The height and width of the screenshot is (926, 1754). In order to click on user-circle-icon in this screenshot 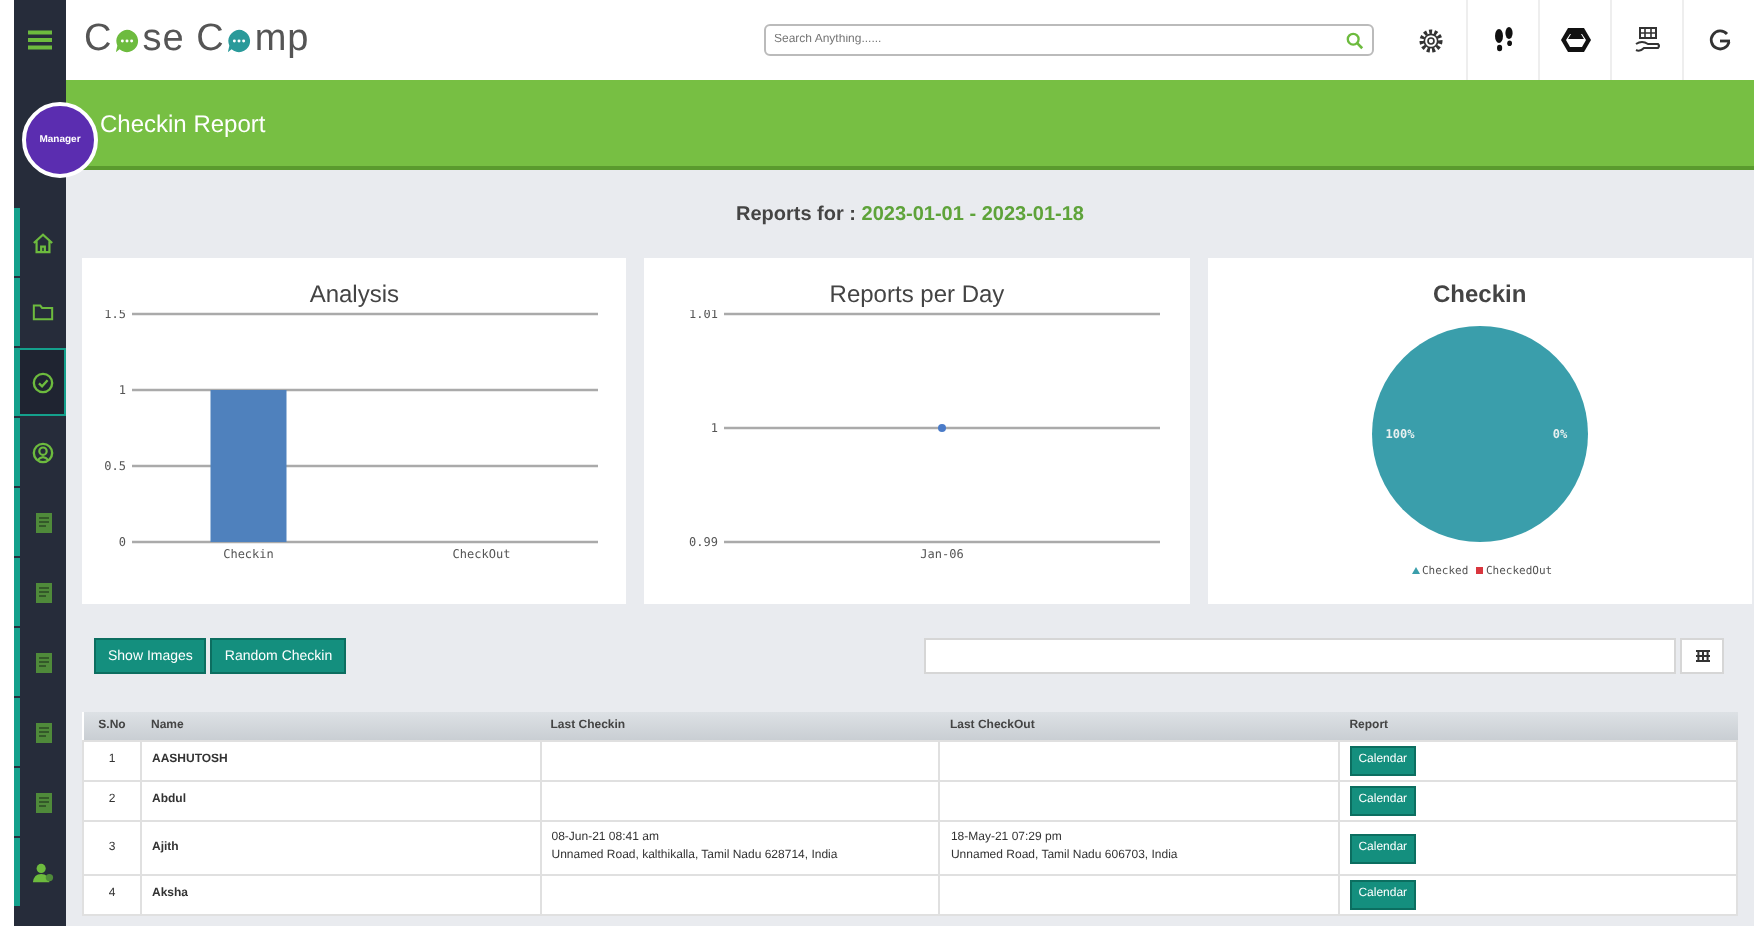, I will do `click(43, 452)`.